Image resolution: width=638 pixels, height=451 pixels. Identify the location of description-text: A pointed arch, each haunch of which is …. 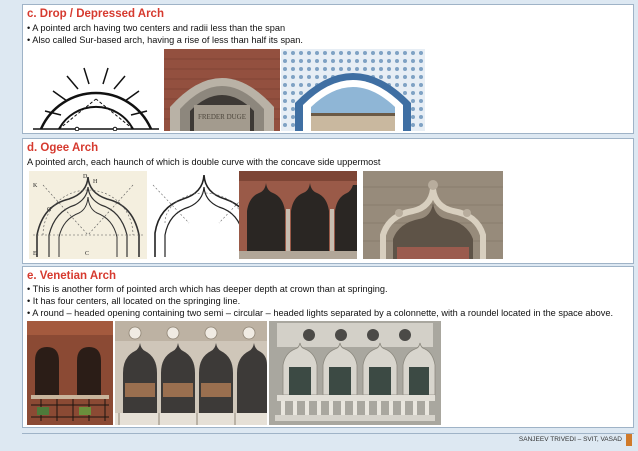
(204, 162).